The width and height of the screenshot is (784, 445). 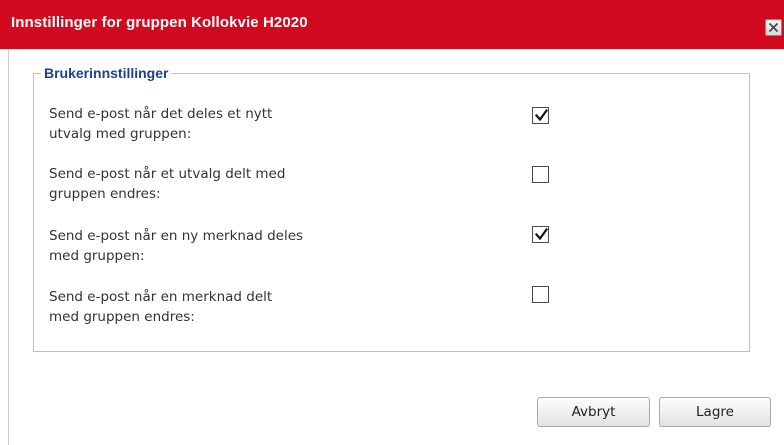 What do you see at coordinates (161, 114) in the screenshot?
I see `setting-label-line: Send e-post når det deles et nytt` at bounding box center [161, 114].